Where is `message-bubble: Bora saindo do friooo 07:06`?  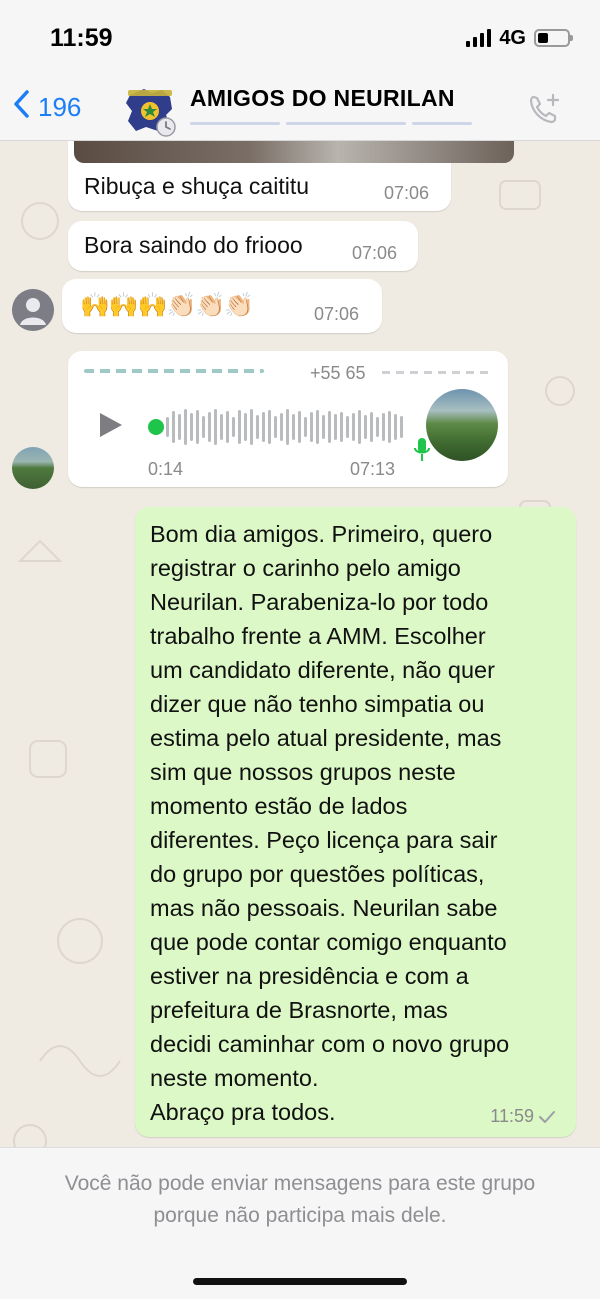
message-bubble: Bora saindo do friooo 07:06 is located at coordinates (243, 246).